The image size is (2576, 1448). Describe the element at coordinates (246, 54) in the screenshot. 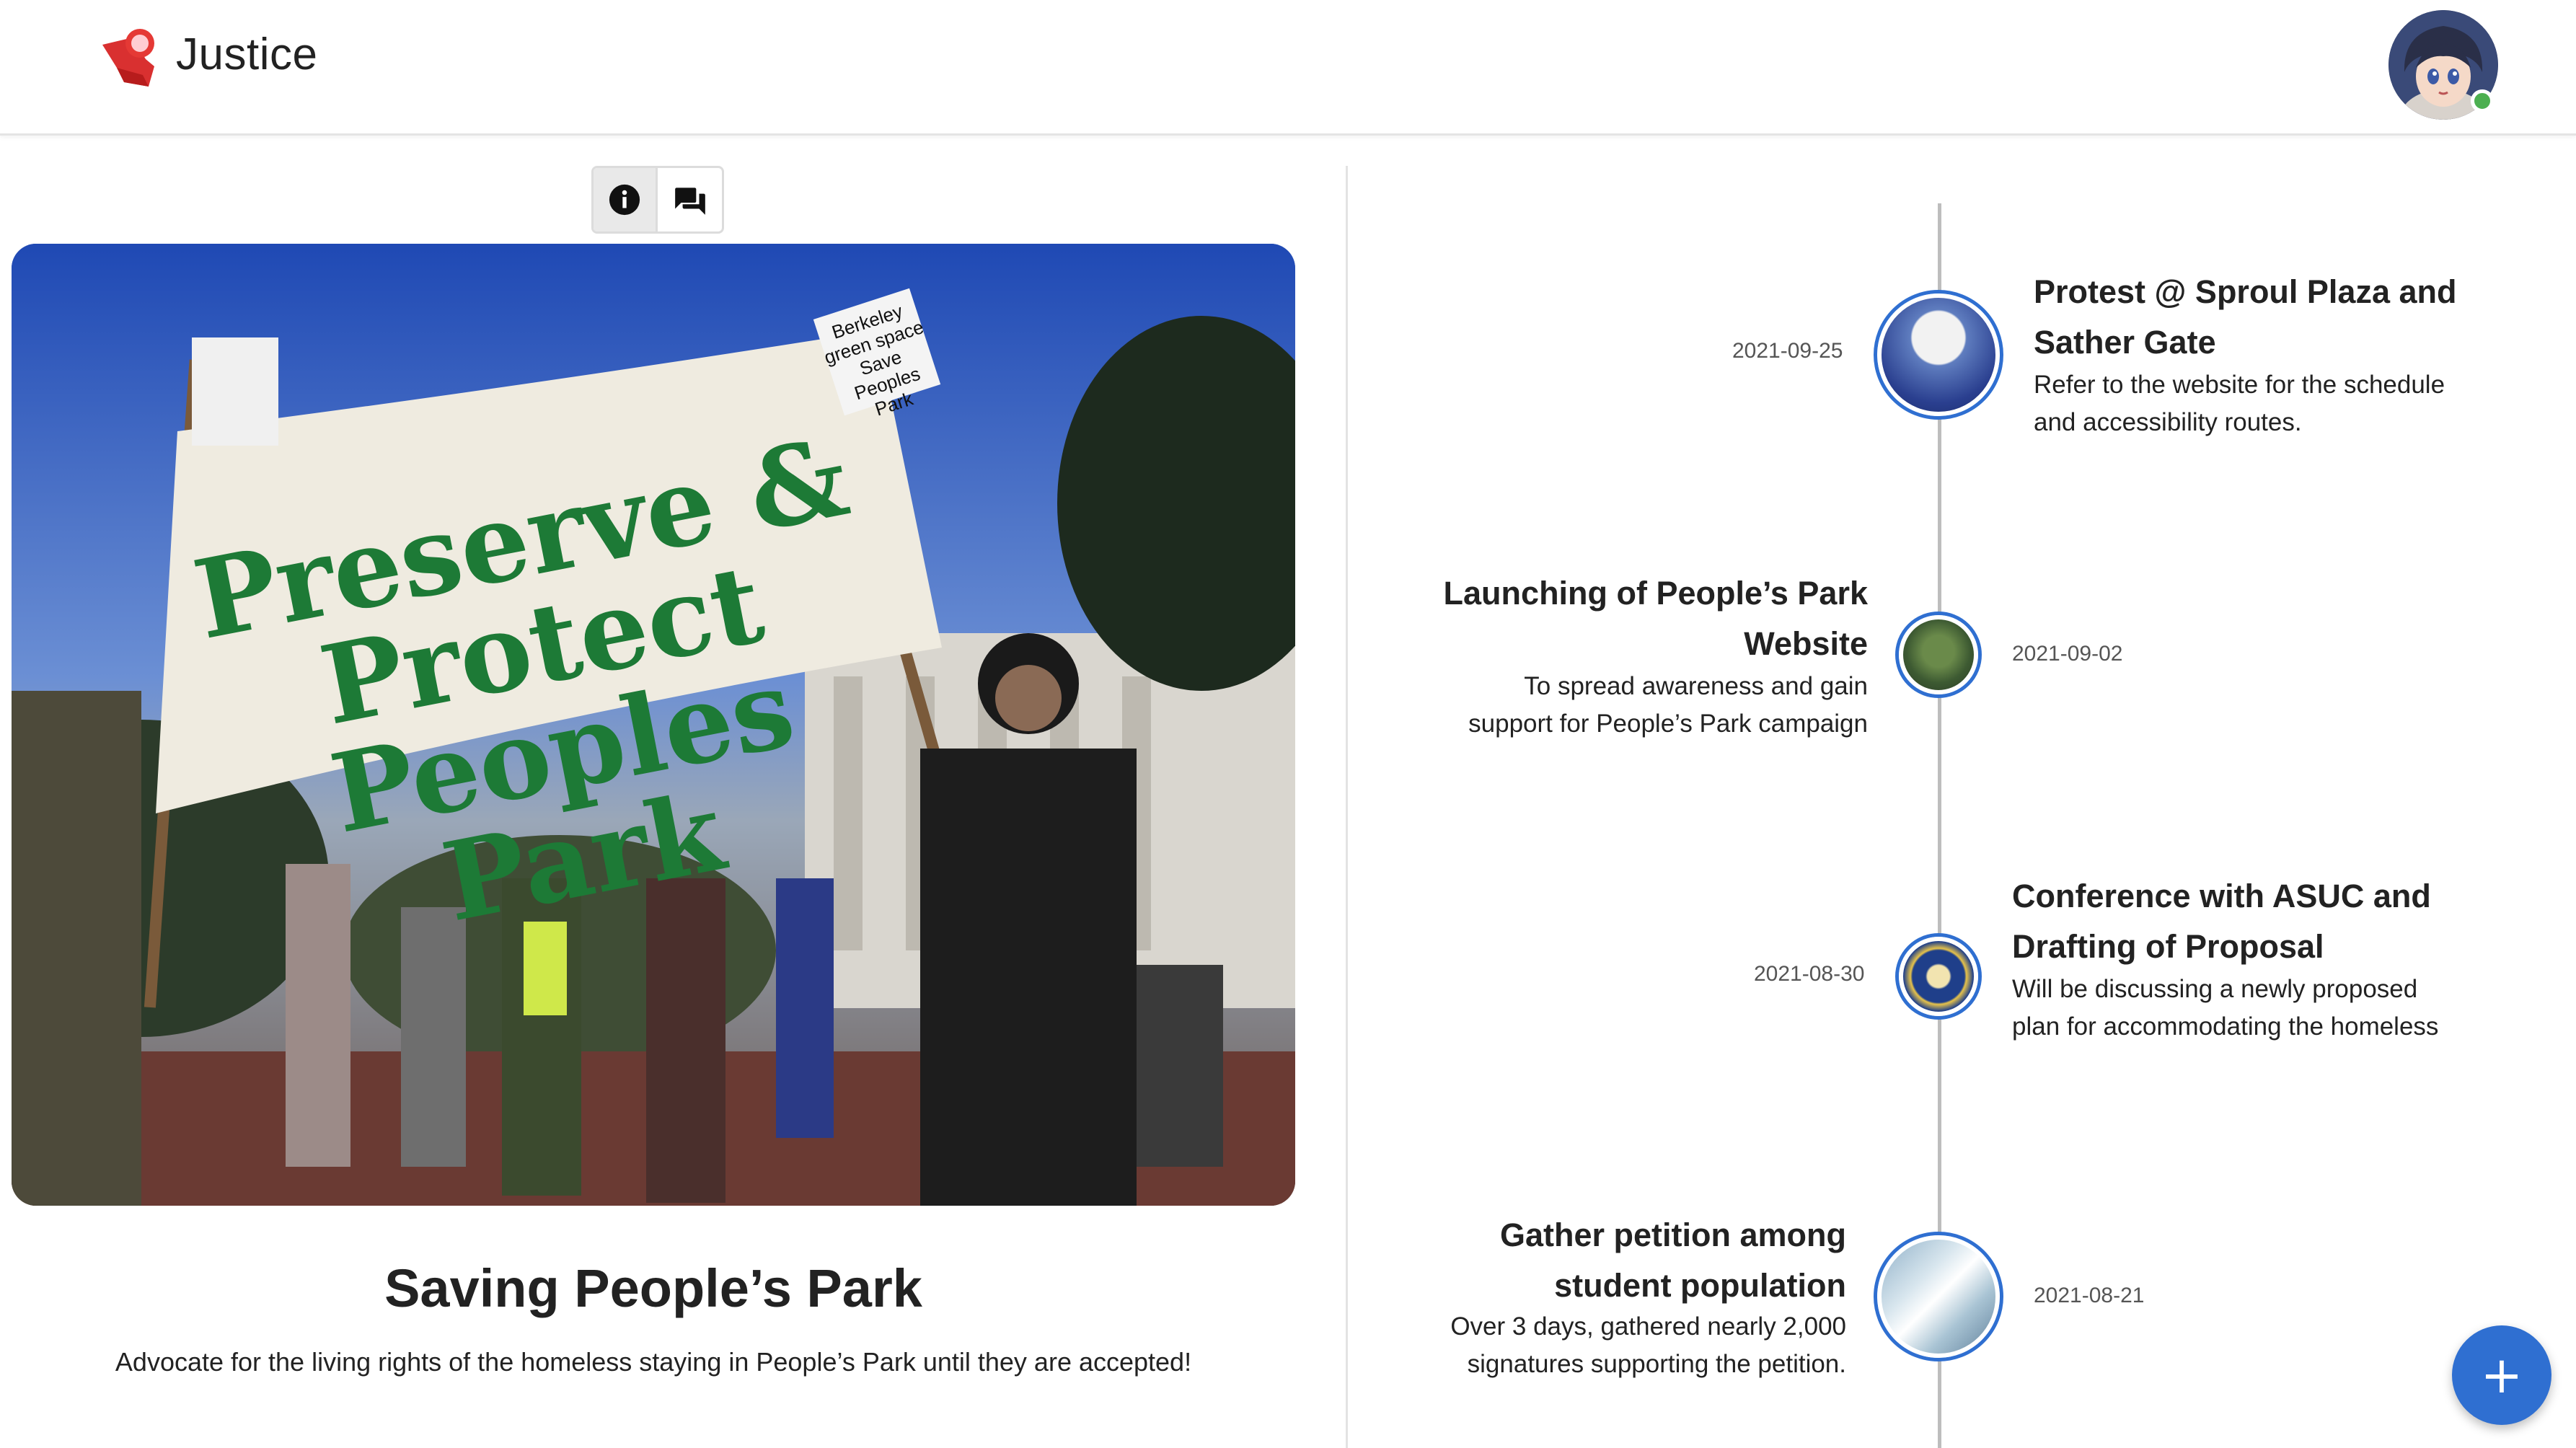

I see `app-title: Justice` at that location.